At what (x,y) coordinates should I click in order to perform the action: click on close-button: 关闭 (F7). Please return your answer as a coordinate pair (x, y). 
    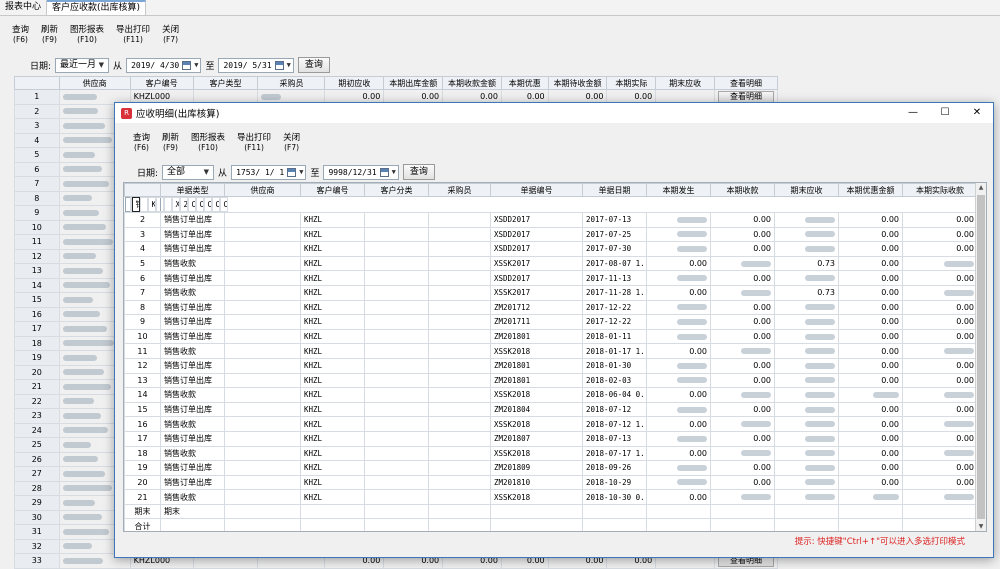
    Looking at the image, I should click on (170, 33).